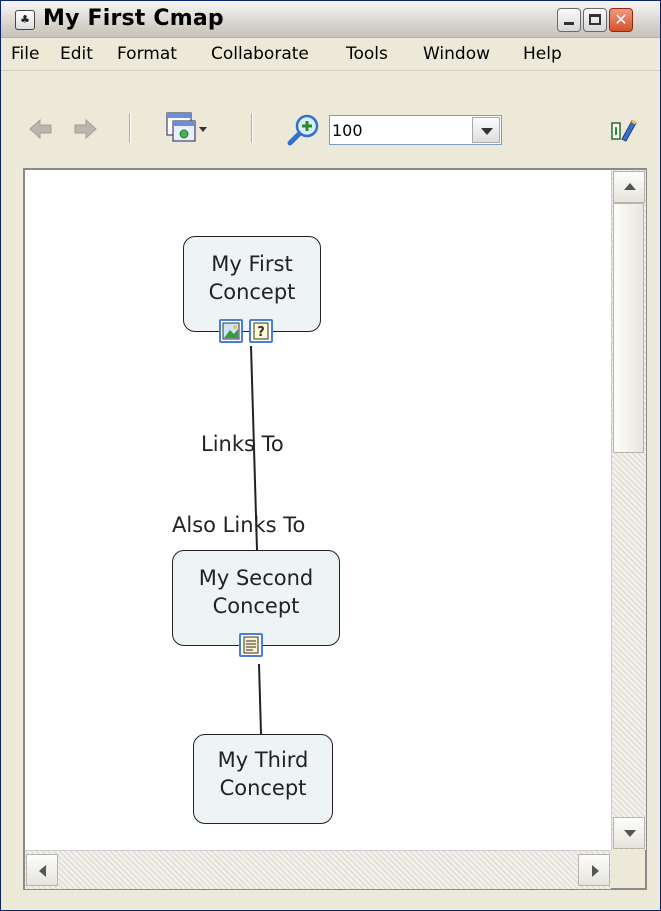 This screenshot has width=661, height=911. I want to click on scrollbar-corner, so click(628, 869).